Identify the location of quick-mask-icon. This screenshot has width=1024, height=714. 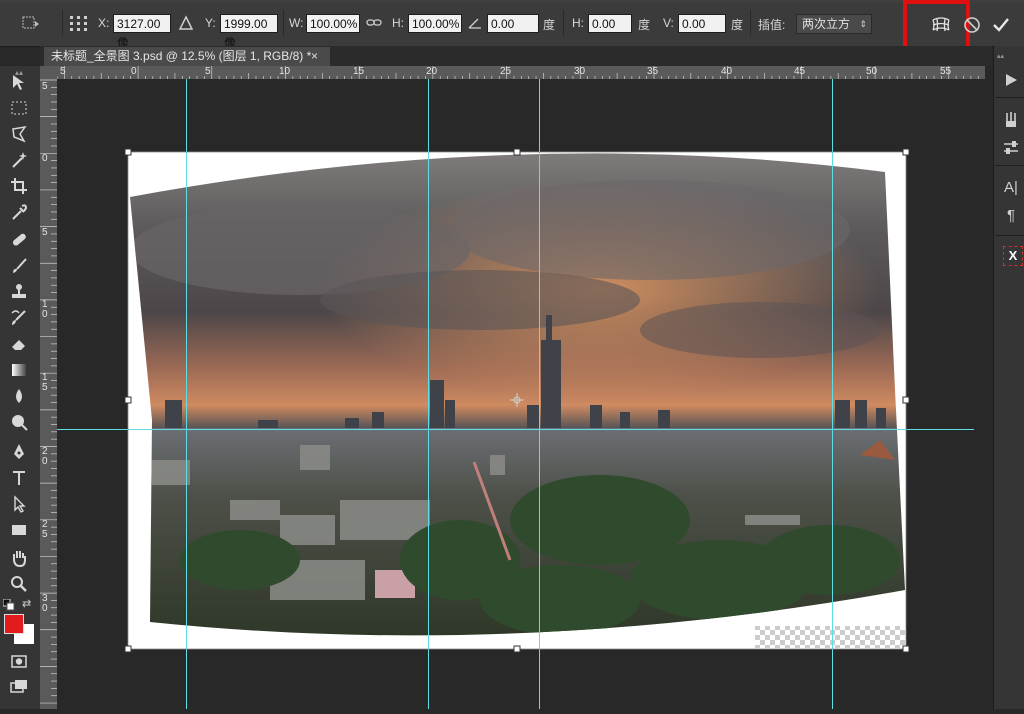
(19, 661).